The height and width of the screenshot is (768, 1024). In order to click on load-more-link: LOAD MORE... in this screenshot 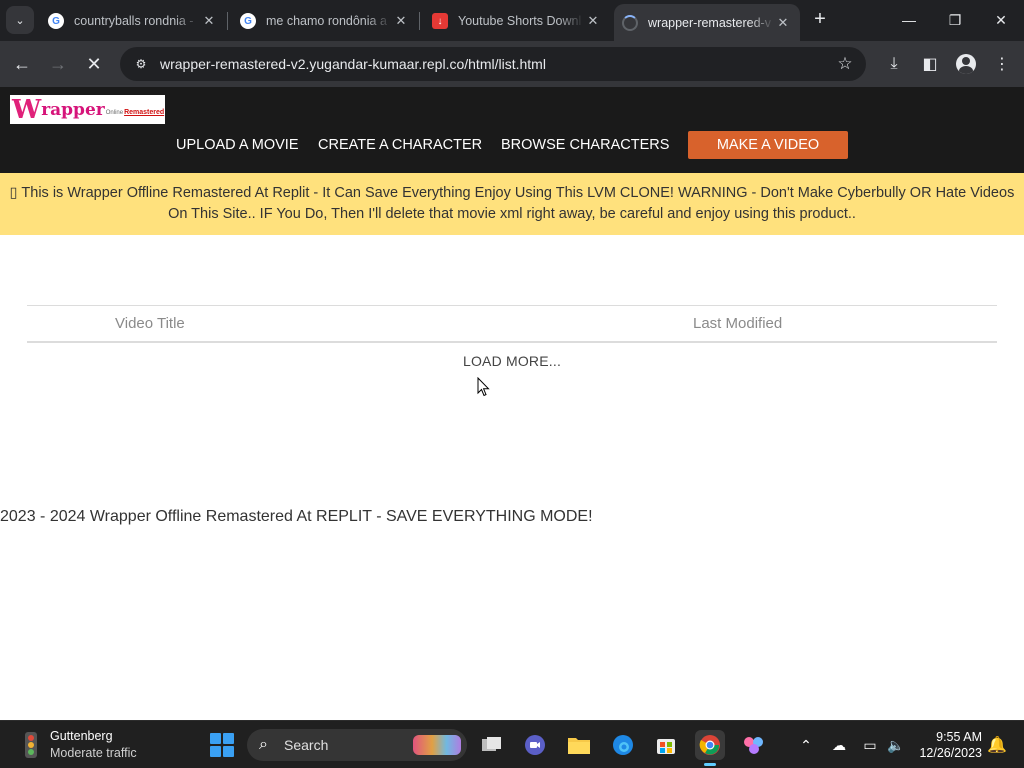, I will do `click(512, 361)`.